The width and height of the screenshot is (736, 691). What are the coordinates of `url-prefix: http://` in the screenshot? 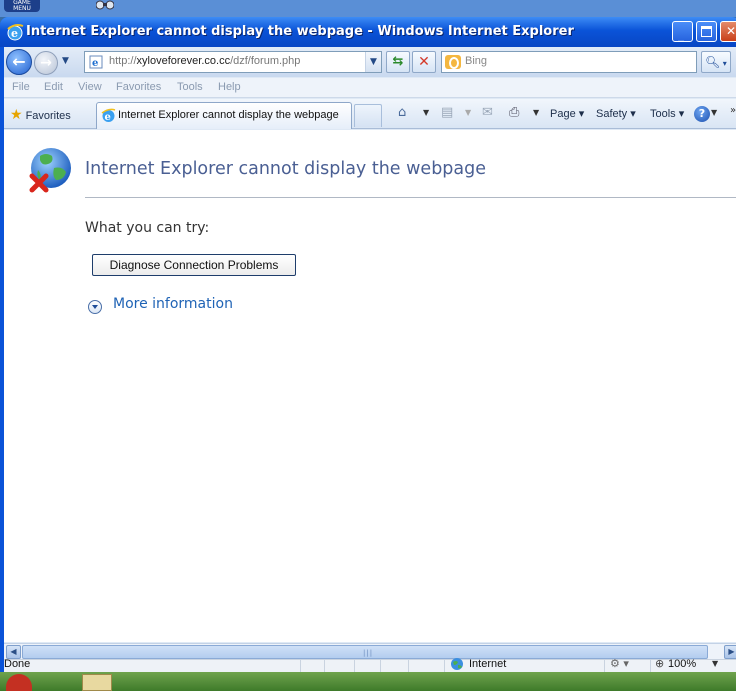 It's located at (123, 61).